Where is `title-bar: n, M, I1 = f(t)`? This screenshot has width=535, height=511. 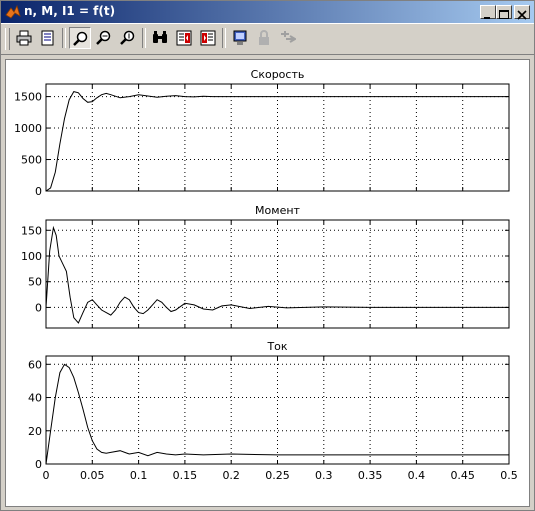 title-bar: n, M, I1 = f(t) is located at coordinates (267, 12).